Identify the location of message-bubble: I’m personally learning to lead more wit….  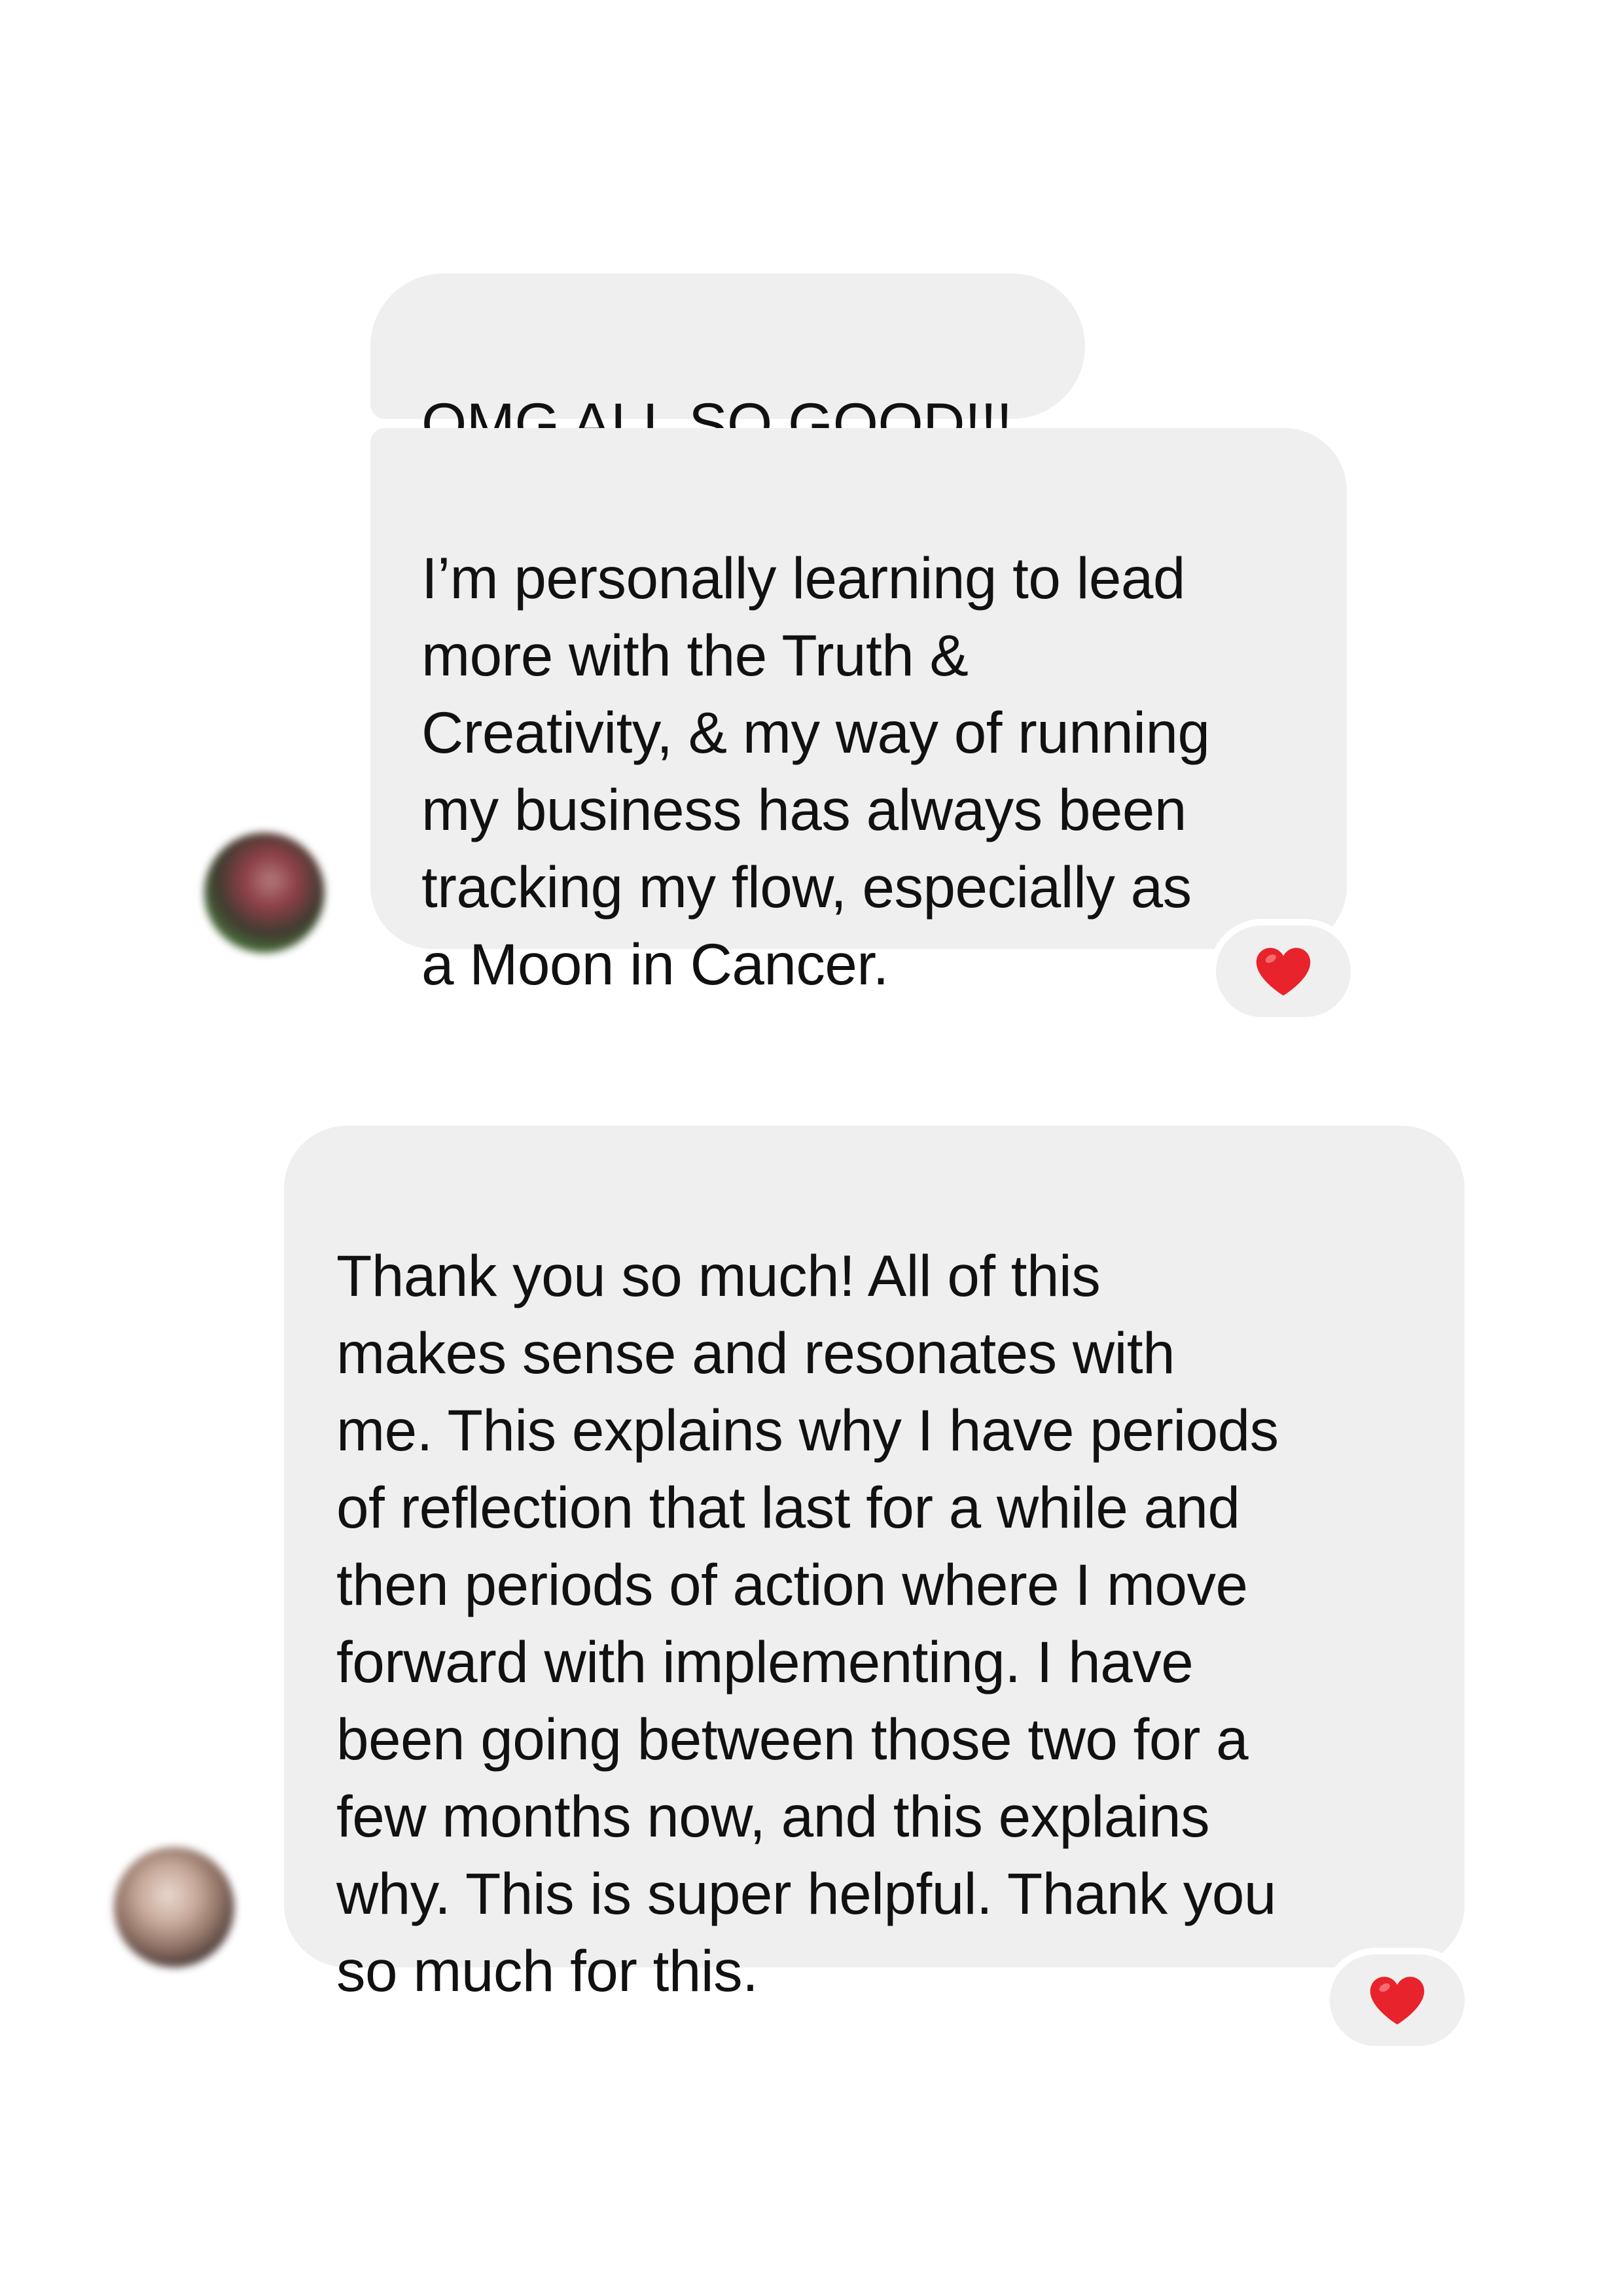
(859, 712).